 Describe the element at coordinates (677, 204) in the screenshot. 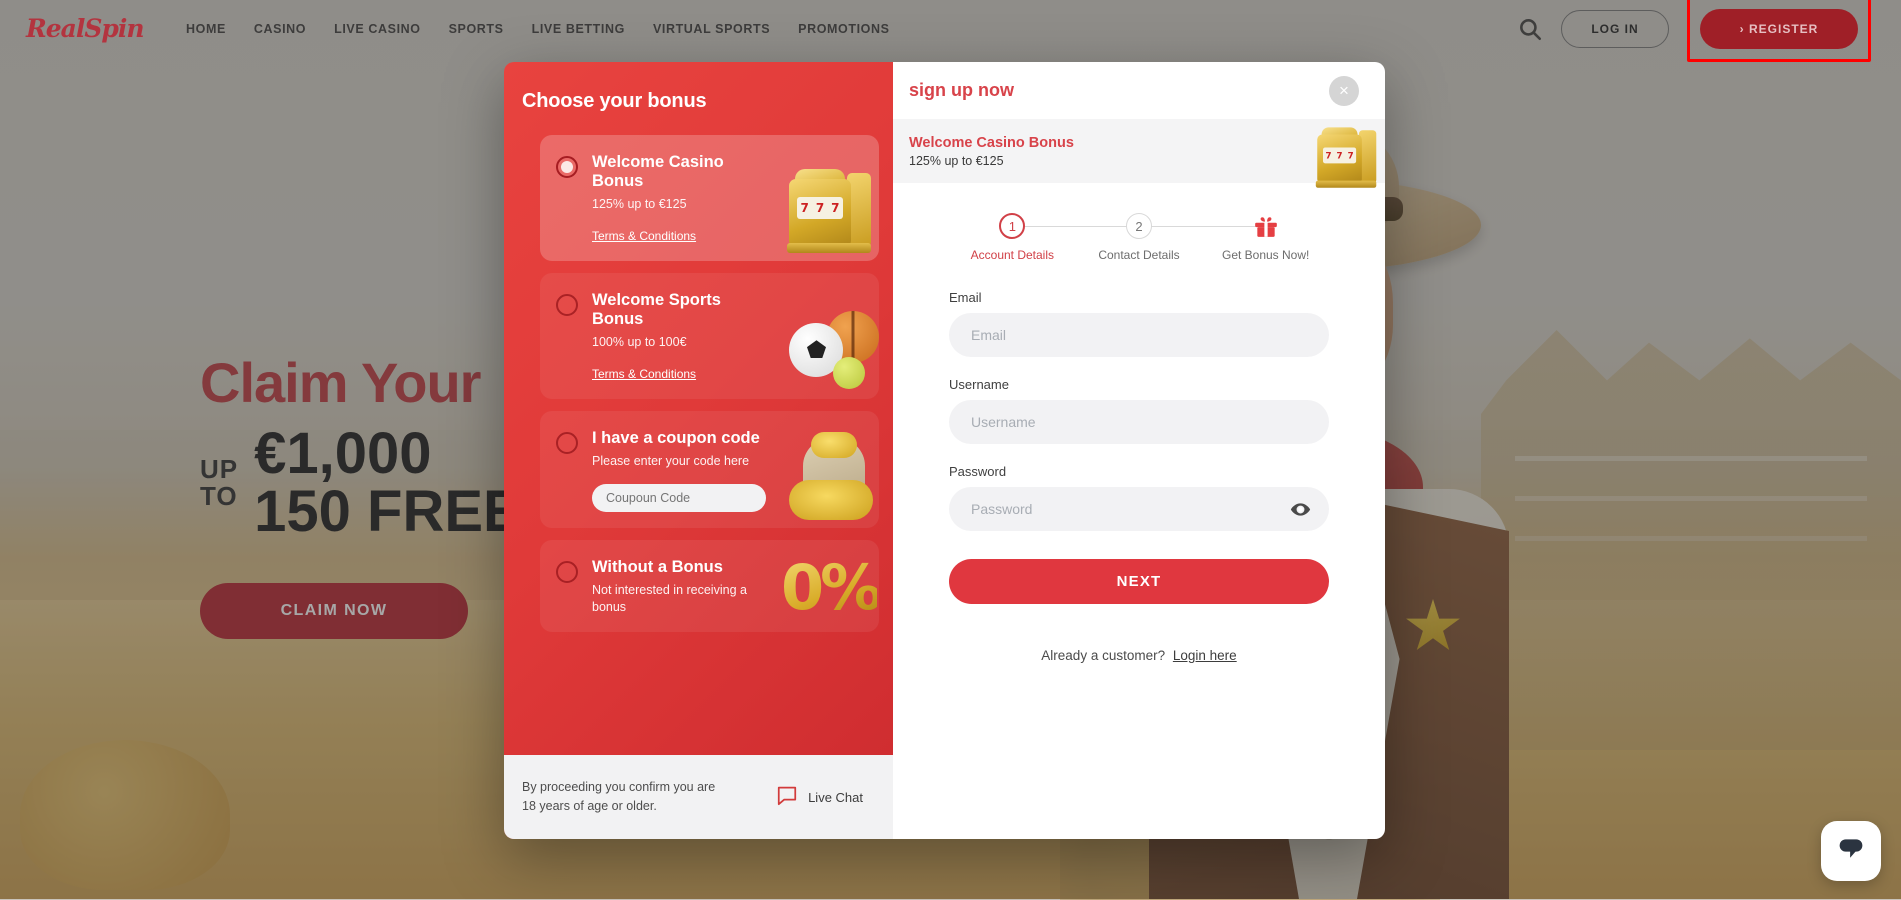

I see `bonus-option-subtitle: 125% up to €125` at that location.